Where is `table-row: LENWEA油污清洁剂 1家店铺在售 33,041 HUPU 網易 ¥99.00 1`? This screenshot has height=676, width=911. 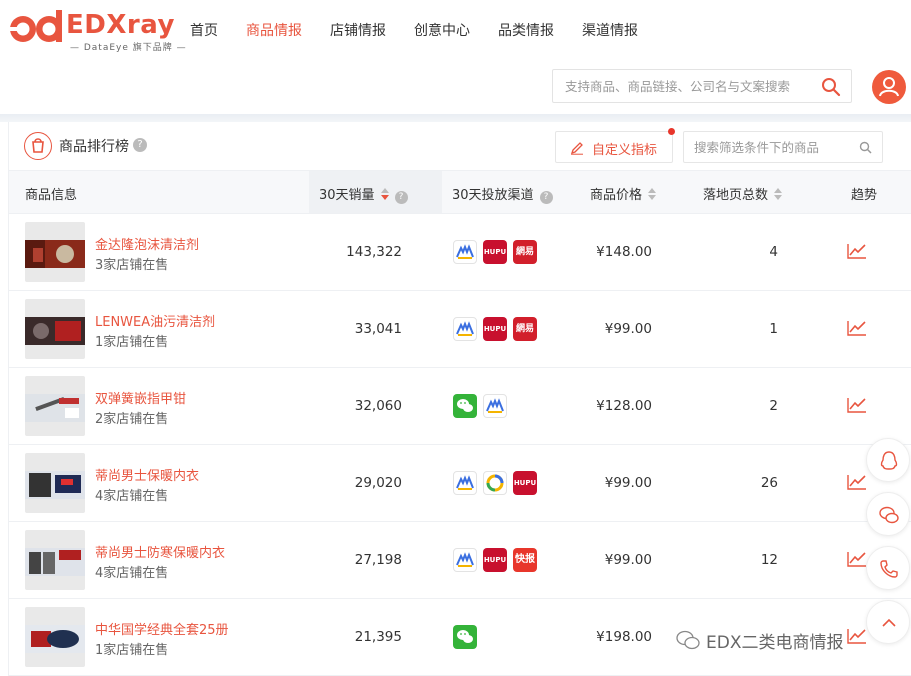
table-row: LENWEA油污清洁剂 1家店铺在售 33,041 HUPU 網易 ¥99.00 1 is located at coordinates (460, 329).